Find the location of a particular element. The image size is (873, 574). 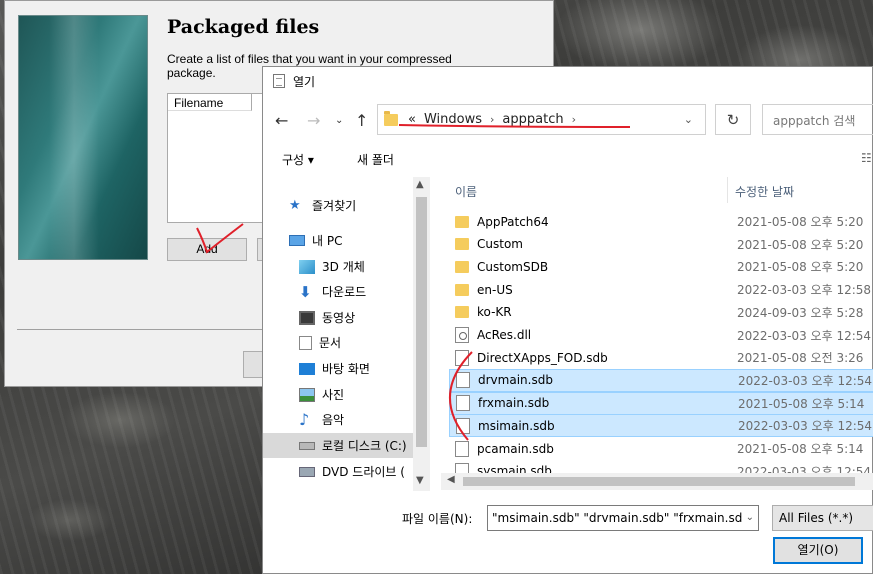

file-row: Custom 2021-05-08 오후 5:20 is located at coordinates (661, 244).